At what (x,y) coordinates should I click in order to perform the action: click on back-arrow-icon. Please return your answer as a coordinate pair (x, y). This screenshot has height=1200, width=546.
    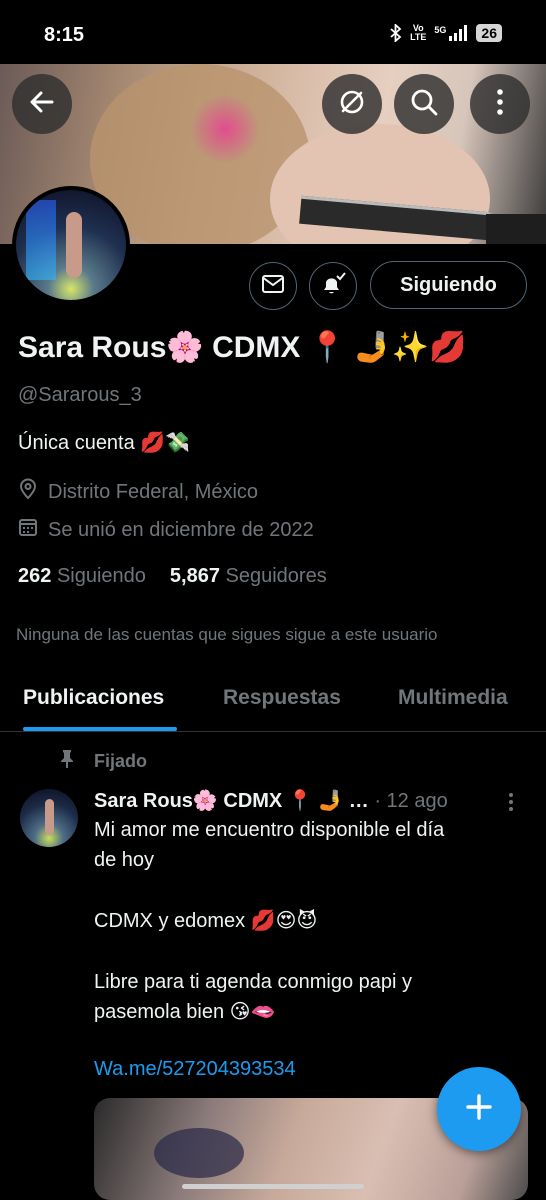
    Looking at the image, I should click on (42, 104).